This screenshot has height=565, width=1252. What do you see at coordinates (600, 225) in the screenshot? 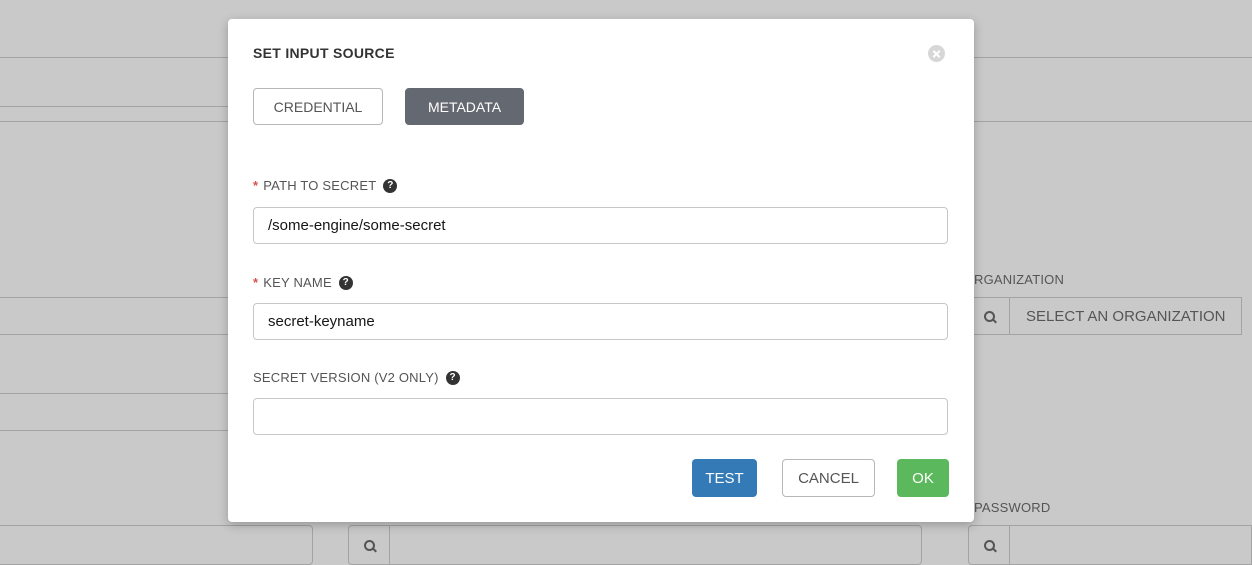
I see `path-to-secret-input: /some-engine/some-secret` at bounding box center [600, 225].